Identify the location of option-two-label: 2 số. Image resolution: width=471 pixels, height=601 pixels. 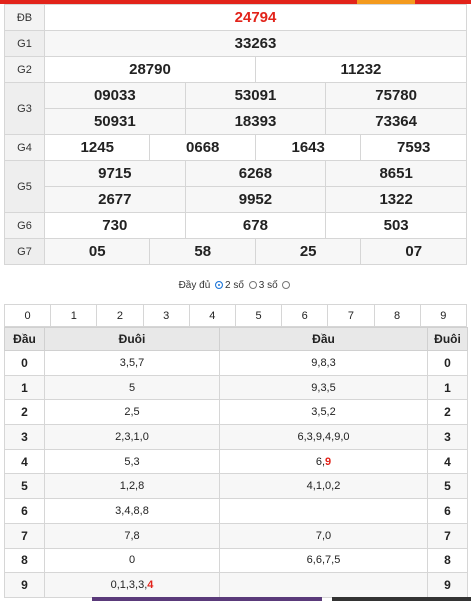
(234, 285).